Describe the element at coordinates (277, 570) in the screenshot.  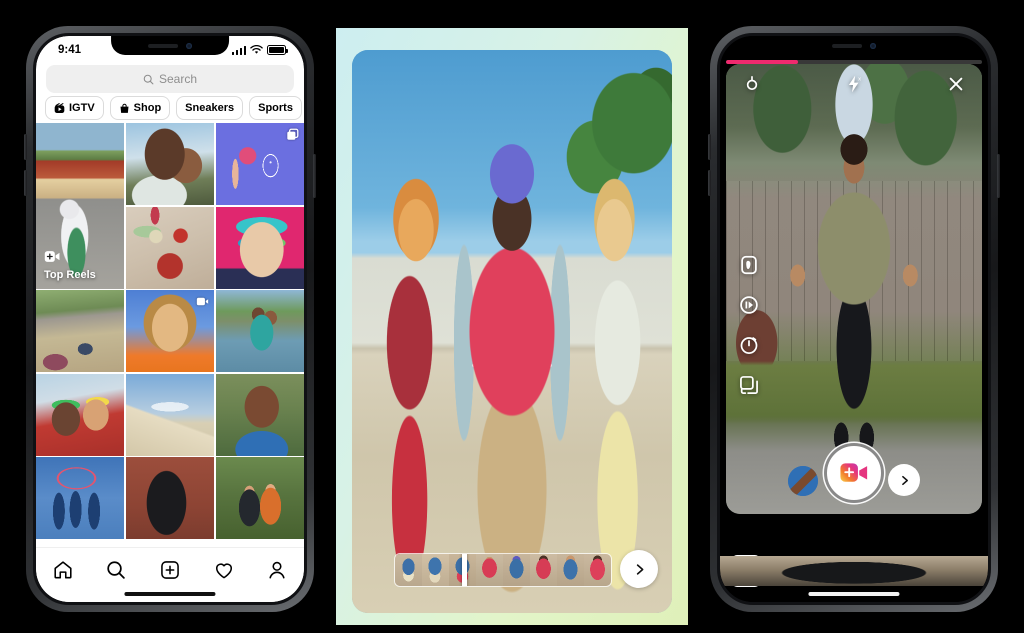
I see `profile-icon` at that location.